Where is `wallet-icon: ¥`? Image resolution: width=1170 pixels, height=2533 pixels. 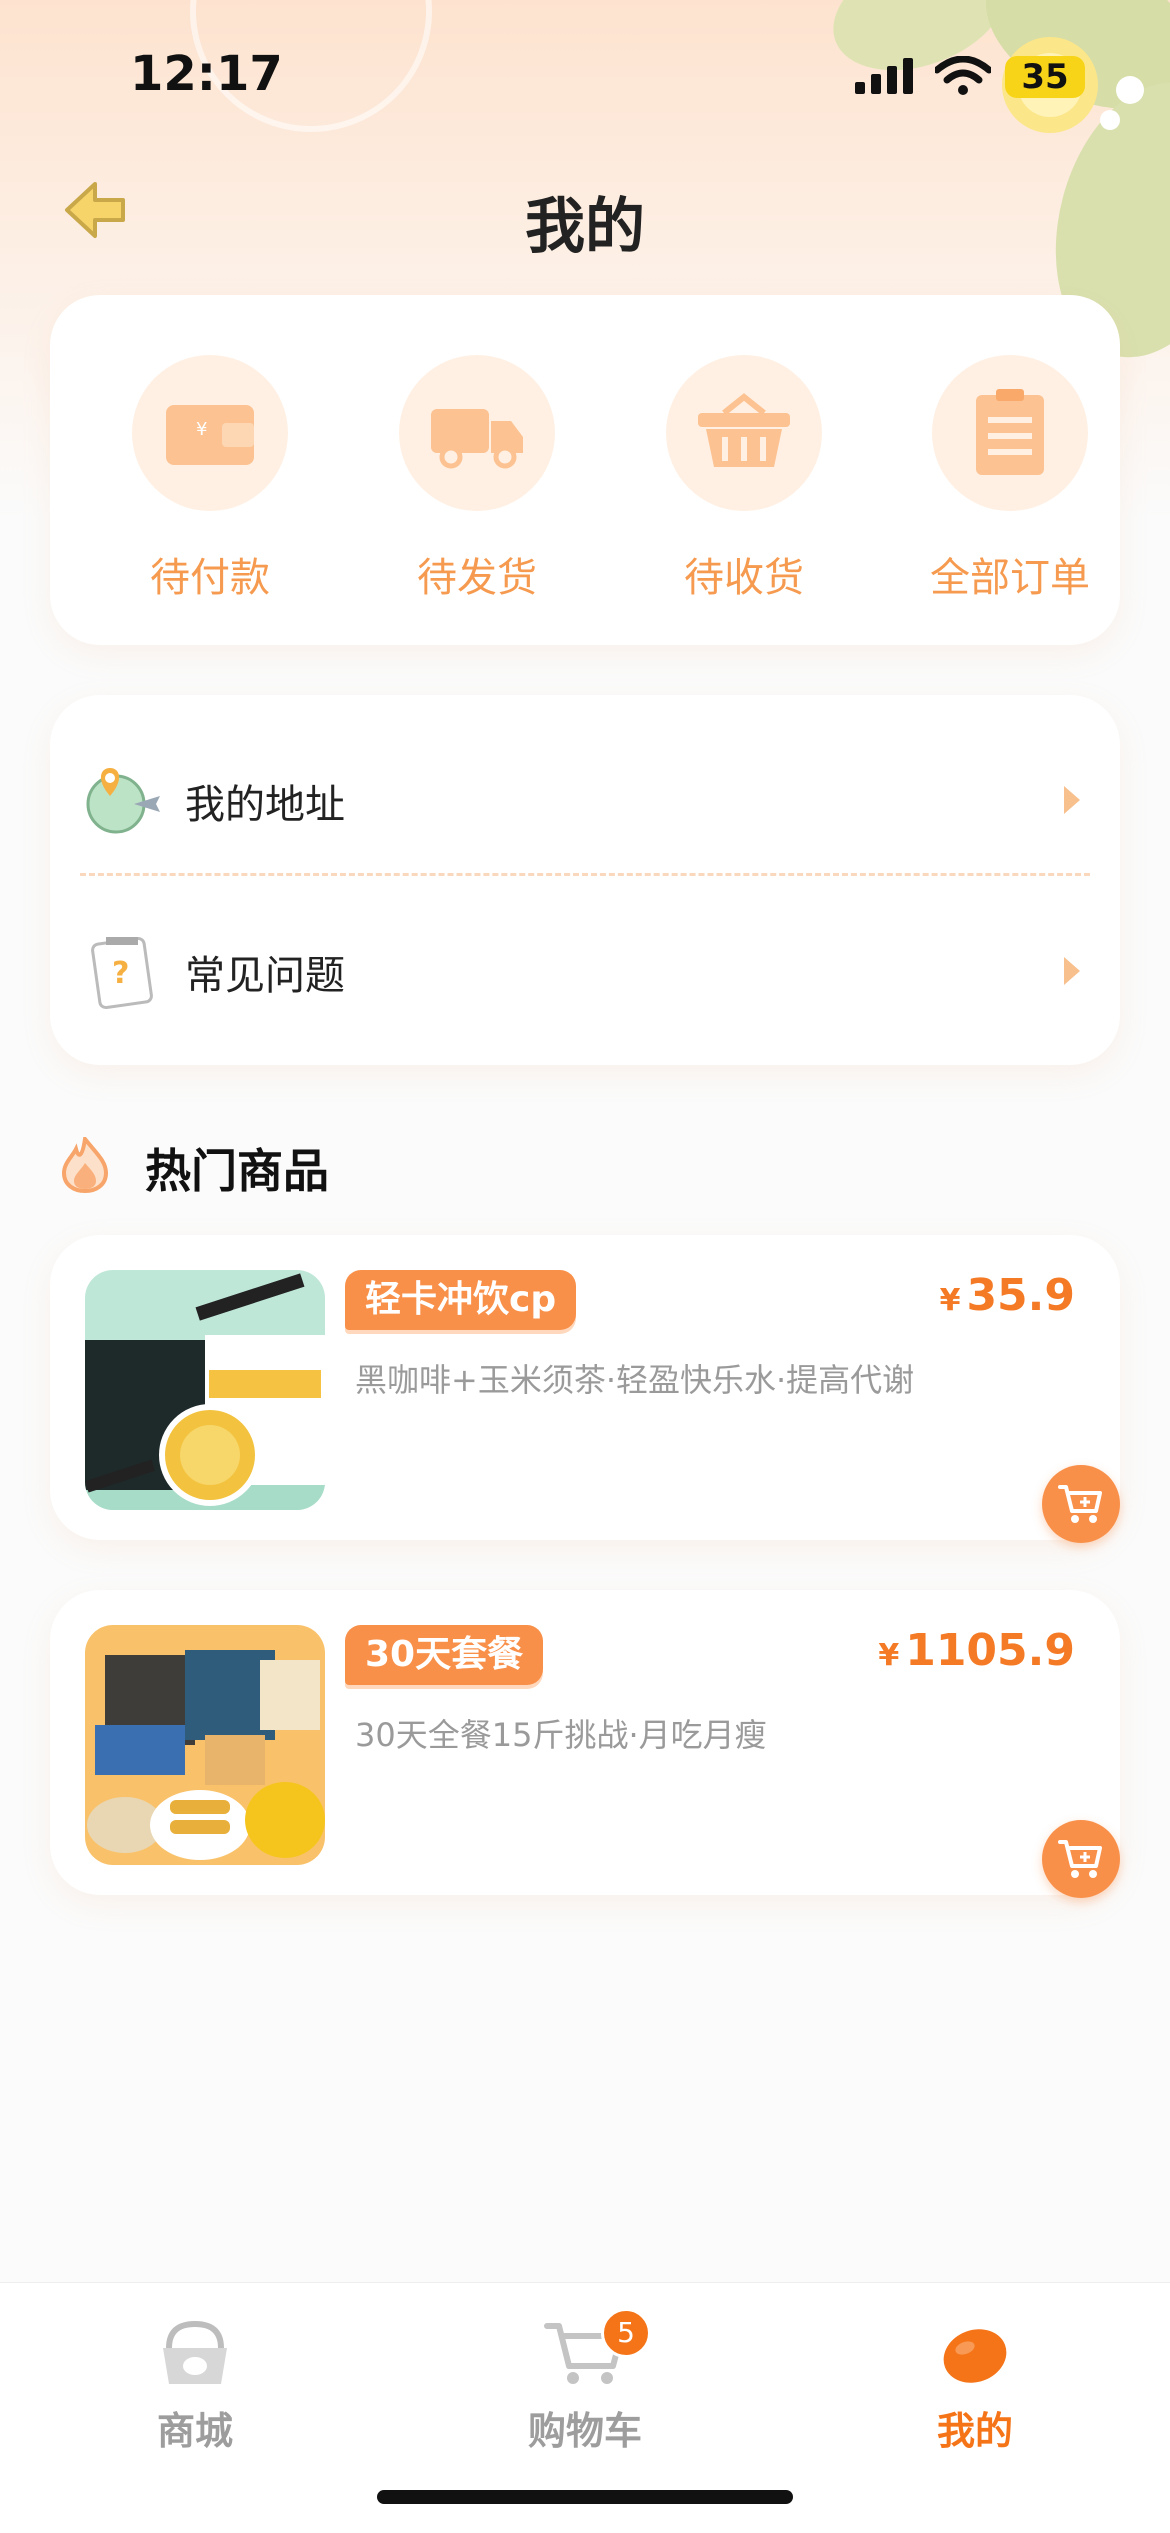
wallet-icon: ¥ is located at coordinates (210, 433).